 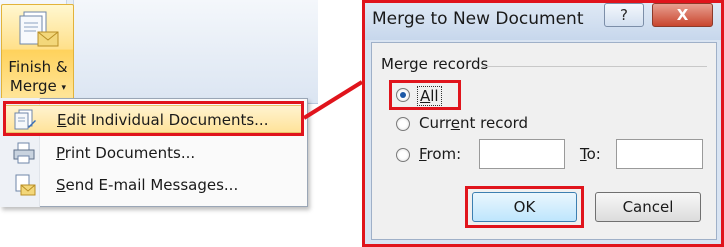 What do you see at coordinates (61, 185) in the screenshot?
I see `accel-key: S` at bounding box center [61, 185].